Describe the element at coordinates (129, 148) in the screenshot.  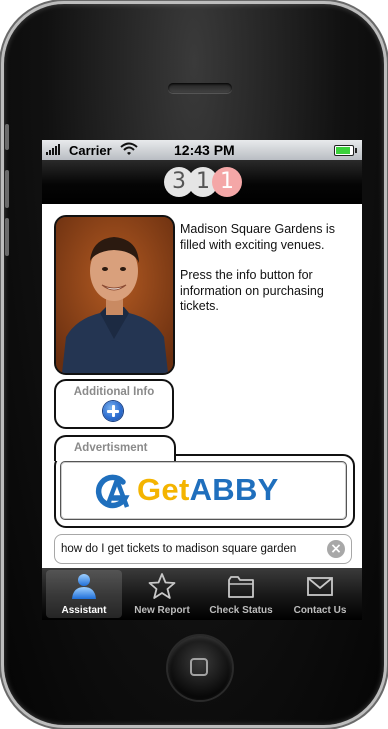
I see `wifi-icon` at that location.